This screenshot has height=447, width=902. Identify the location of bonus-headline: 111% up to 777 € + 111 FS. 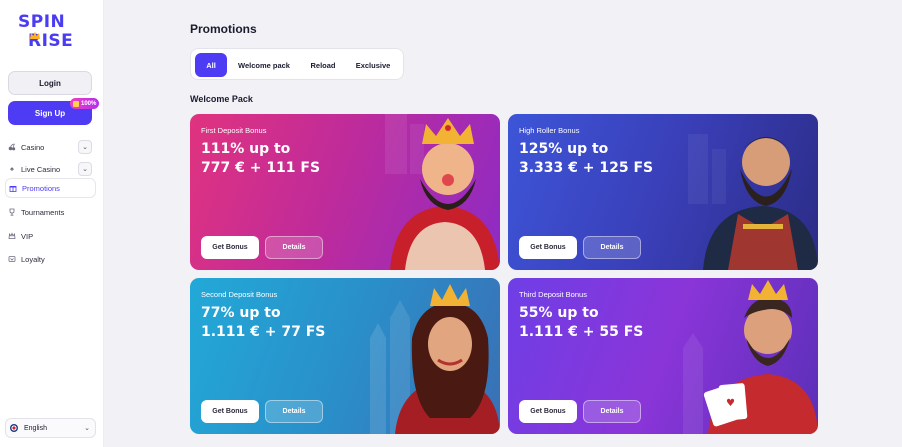
(260, 159).